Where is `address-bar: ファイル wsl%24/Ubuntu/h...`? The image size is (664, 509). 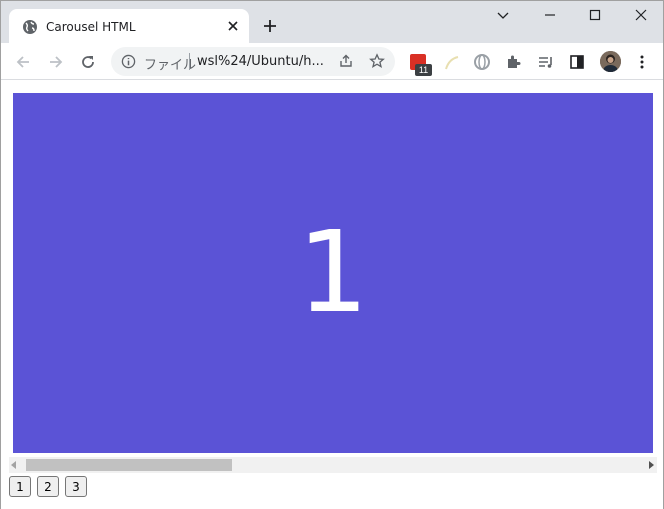 address-bar: ファイル wsl%24/Ubuntu/h... is located at coordinates (253, 61).